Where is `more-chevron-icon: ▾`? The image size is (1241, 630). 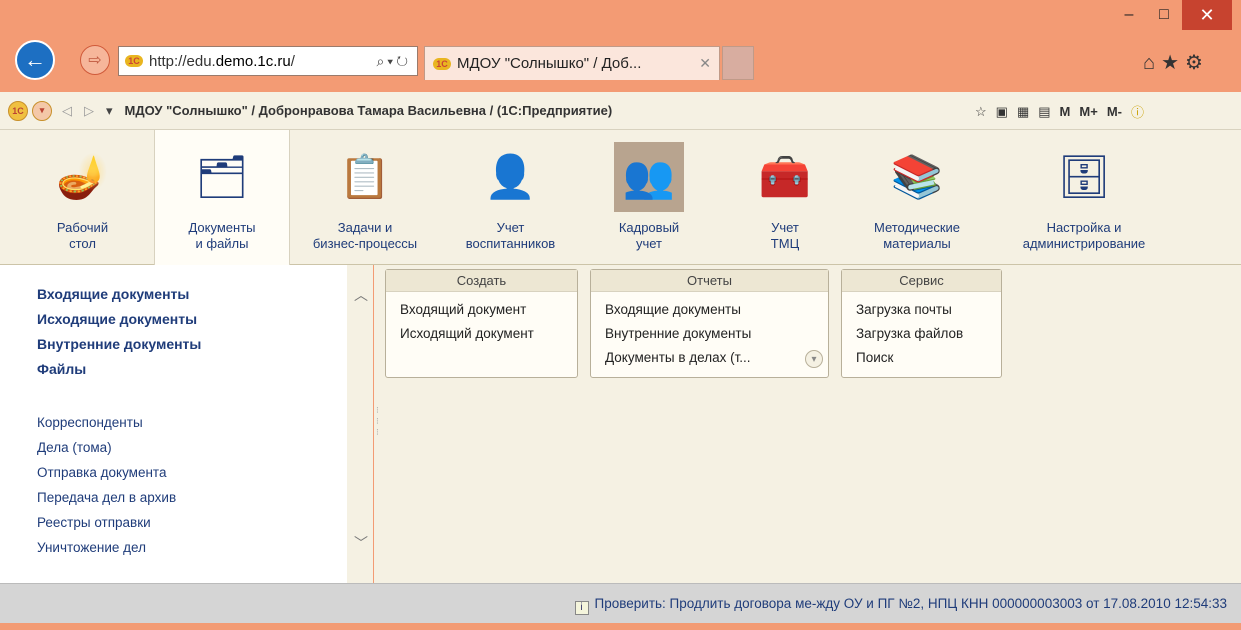
more-chevron-icon: ▾ is located at coordinates (814, 359).